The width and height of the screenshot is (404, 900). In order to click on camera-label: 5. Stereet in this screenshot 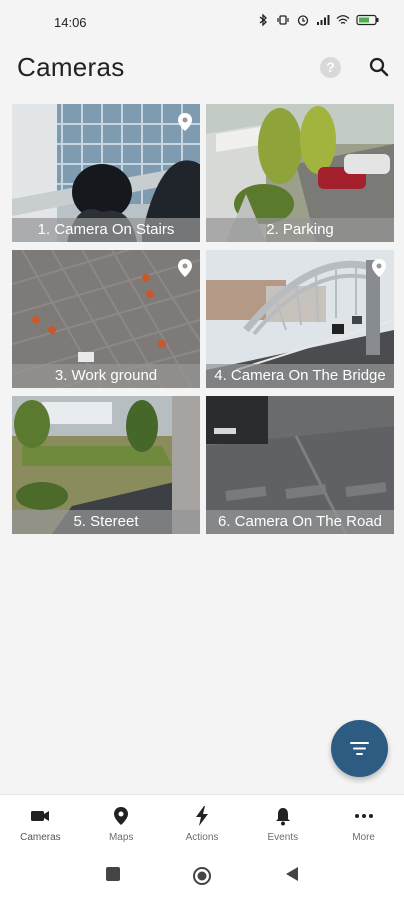, I will do `click(106, 522)`.